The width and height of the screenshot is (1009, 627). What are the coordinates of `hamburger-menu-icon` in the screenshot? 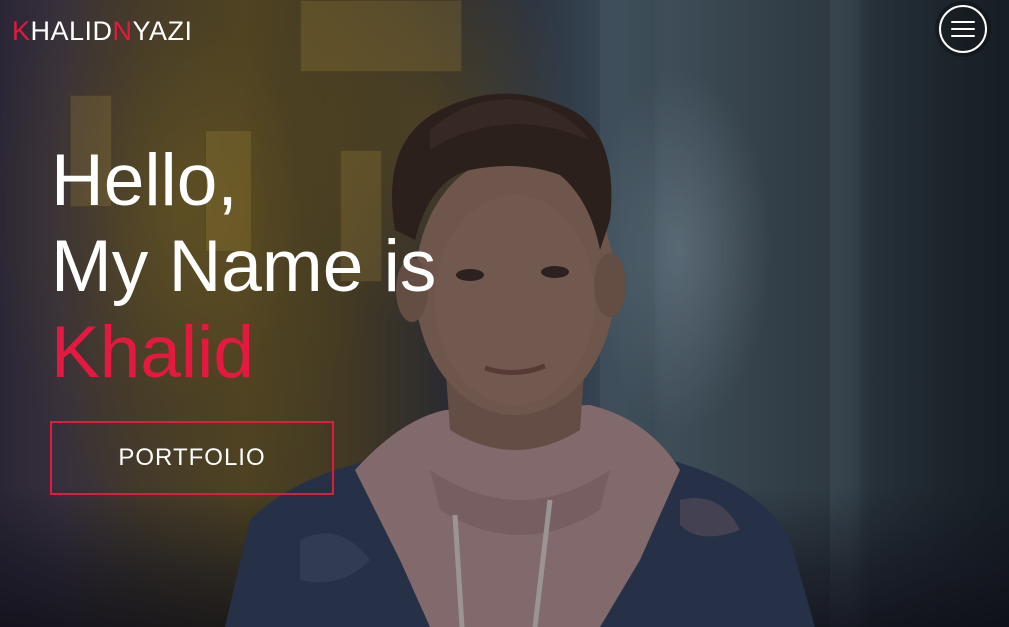 It's located at (963, 29).